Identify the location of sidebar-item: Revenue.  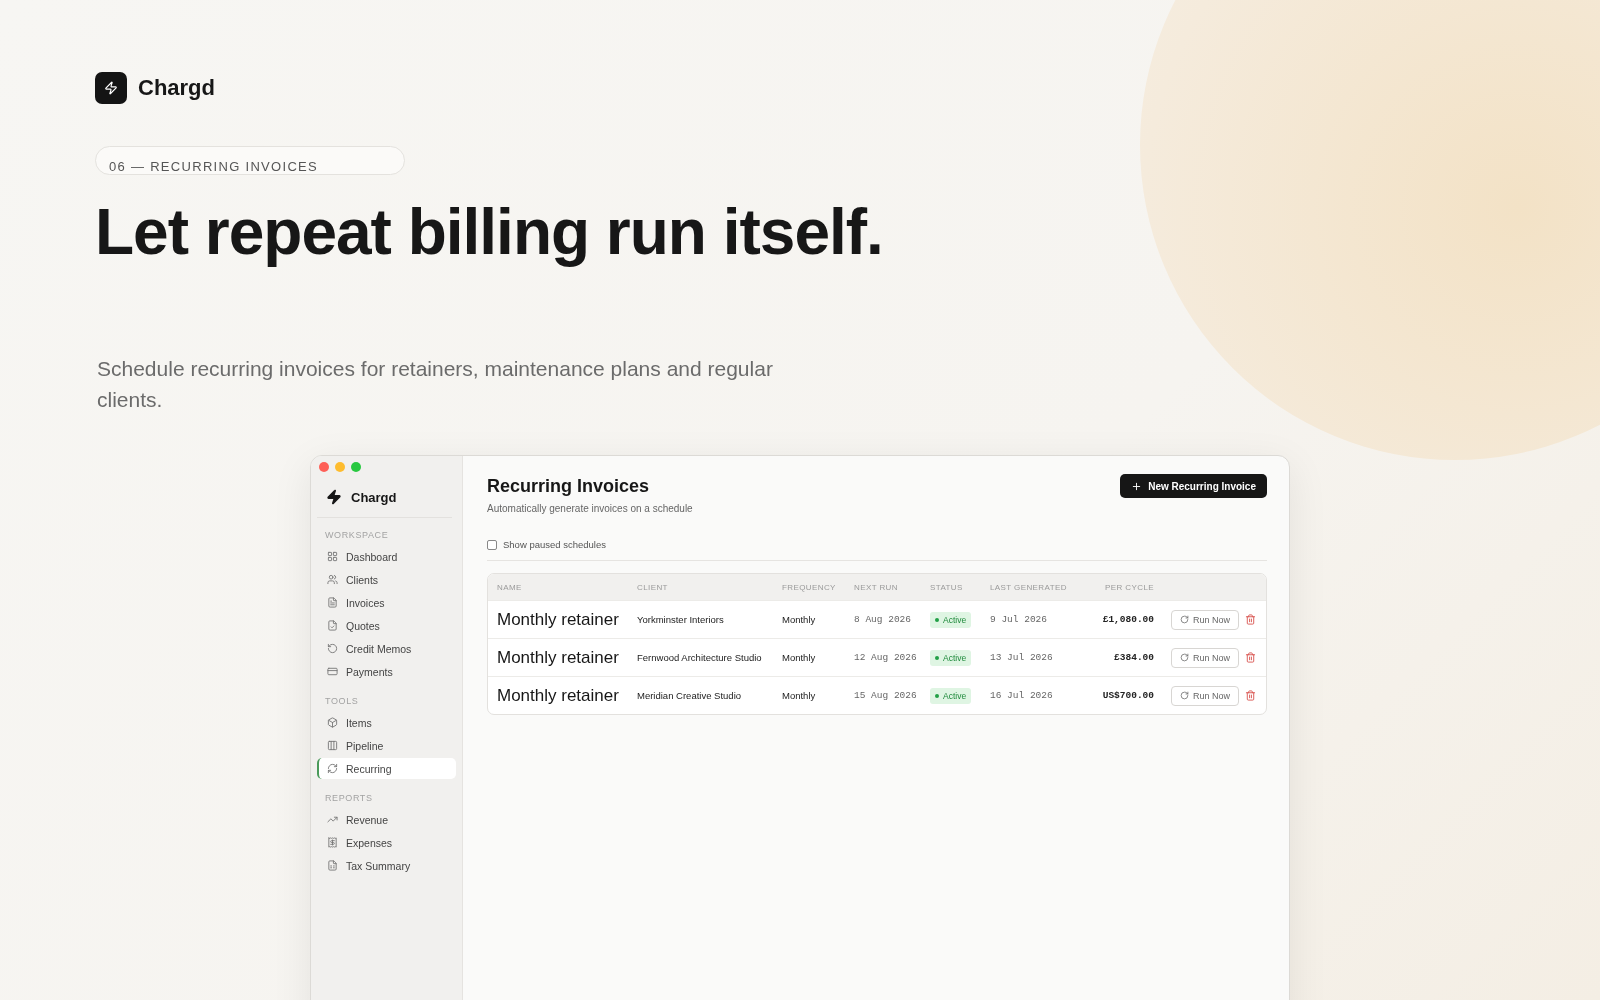
(386, 820).